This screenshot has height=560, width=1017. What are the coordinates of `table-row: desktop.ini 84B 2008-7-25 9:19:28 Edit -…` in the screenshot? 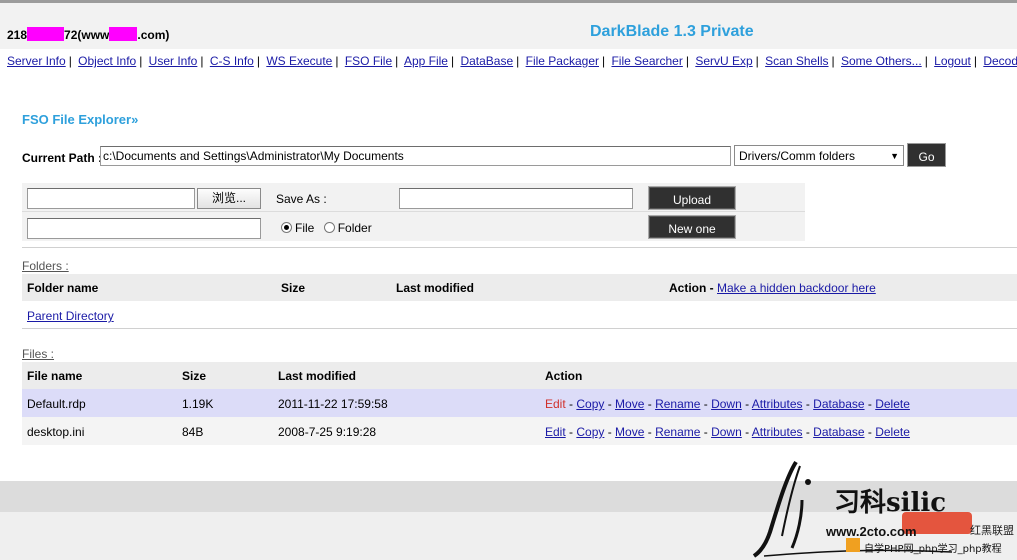 It's located at (519, 431).